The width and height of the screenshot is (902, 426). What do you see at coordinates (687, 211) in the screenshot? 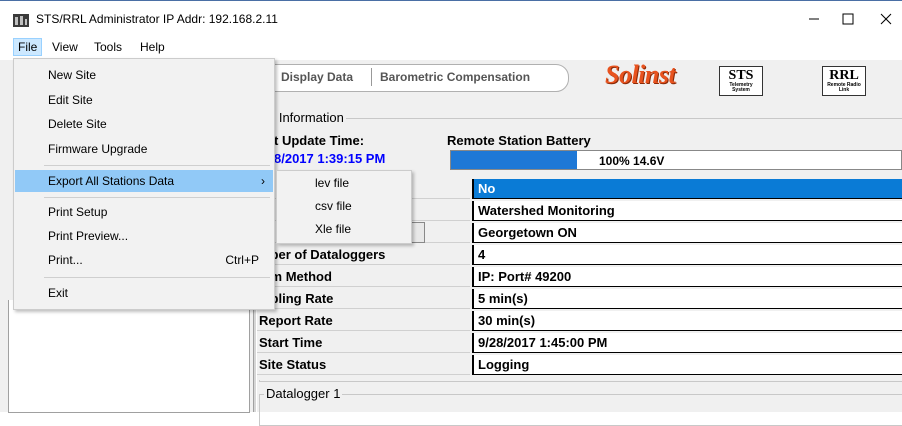
I see `grid-row-value: Watershed Monitoring` at bounding box center [687, 211].